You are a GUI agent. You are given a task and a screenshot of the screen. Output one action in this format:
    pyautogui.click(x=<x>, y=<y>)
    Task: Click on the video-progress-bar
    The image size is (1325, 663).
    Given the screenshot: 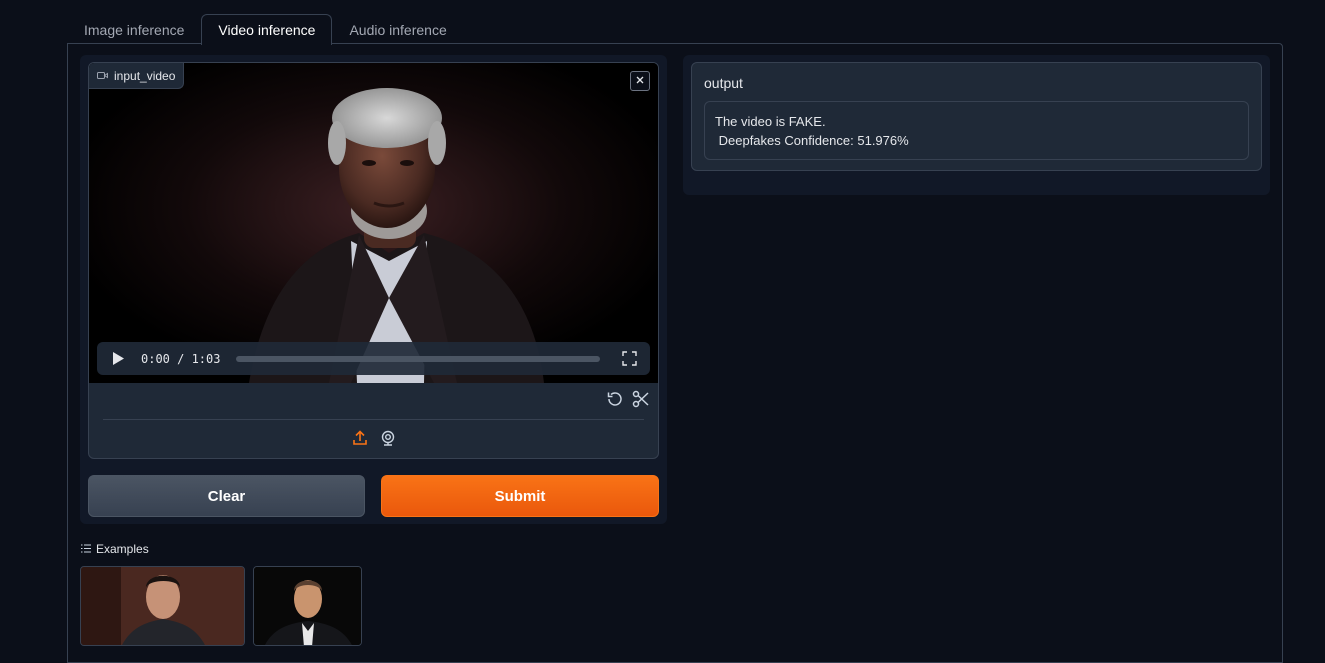 What is the action you would take?
    pyautogui.click(x=418, y=358)
    